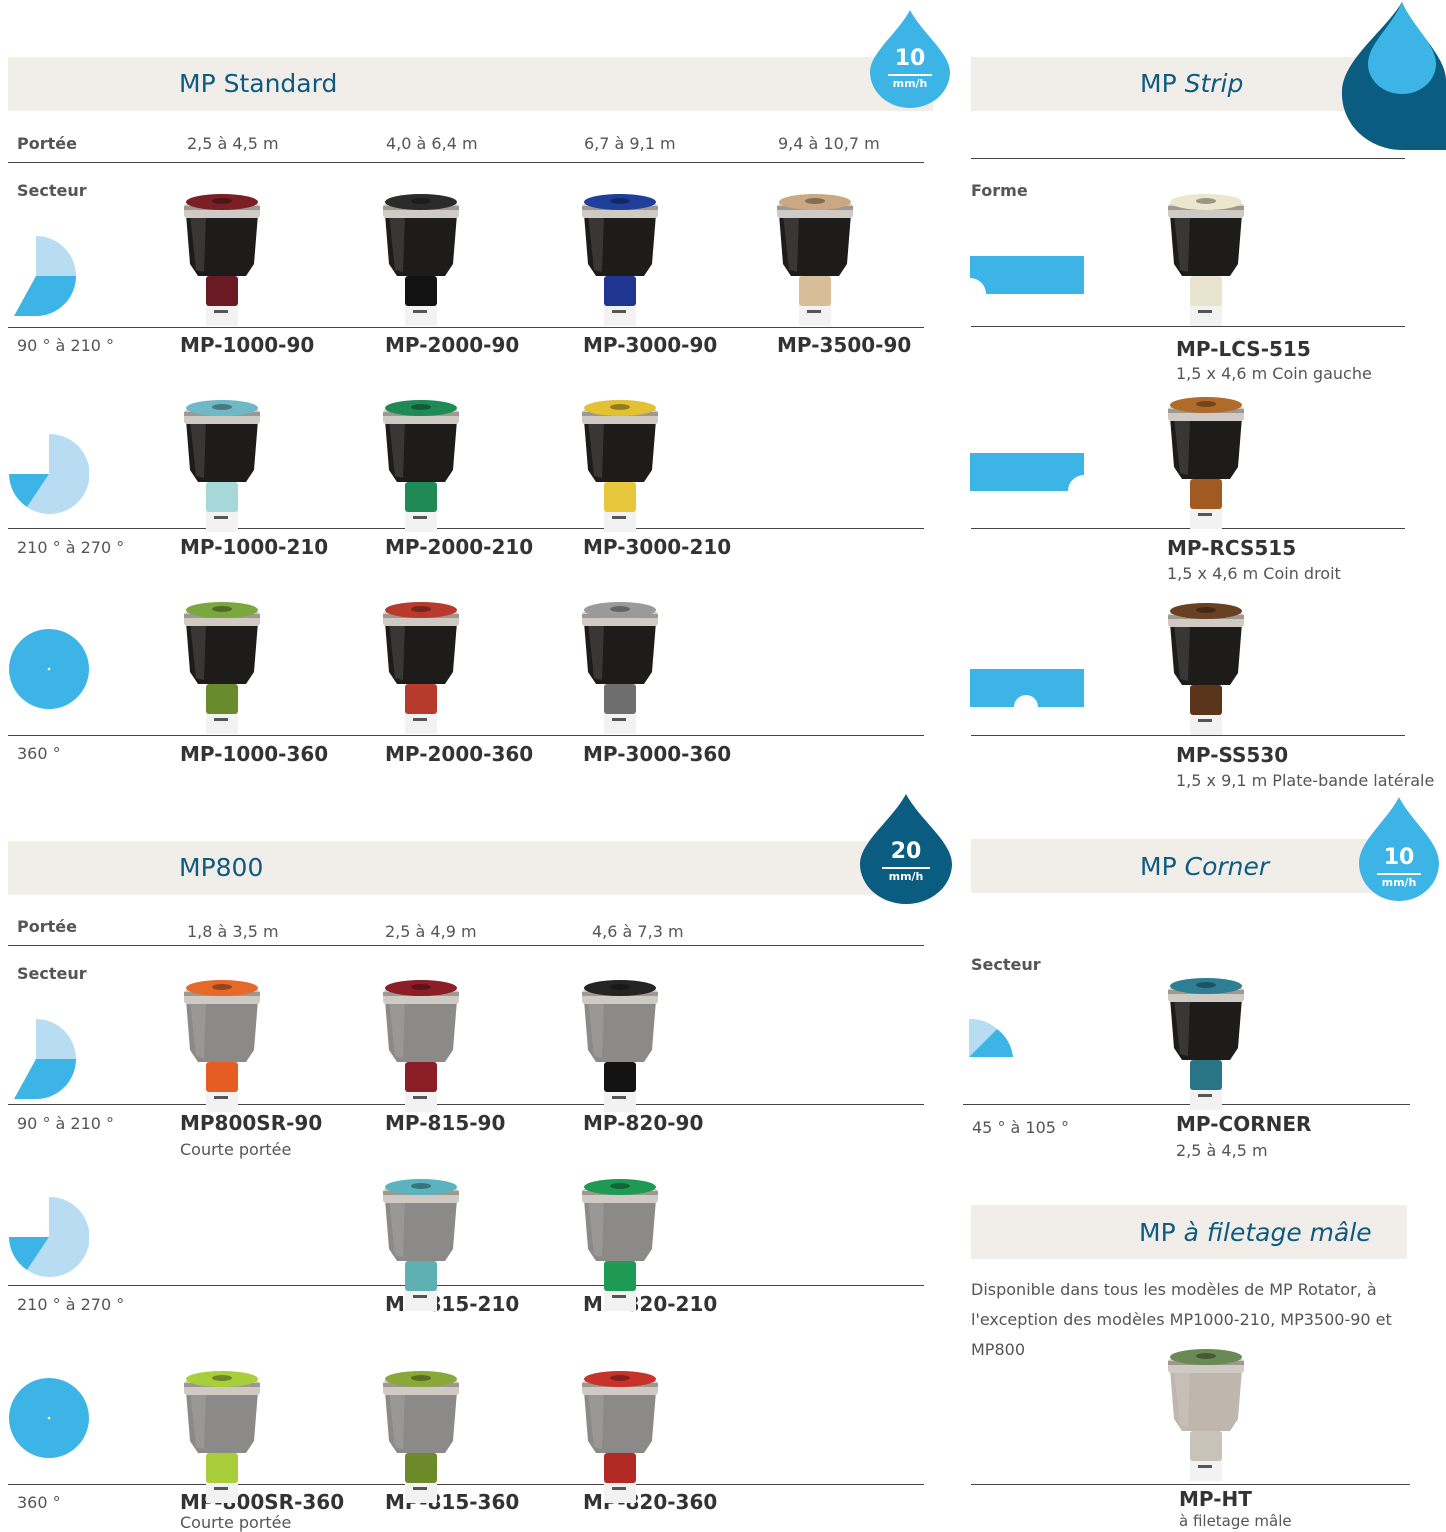  What do you see at coordinates (906, 851) in the screenshot?
I see `badge-value: 20` at bounding box center [906, 851].